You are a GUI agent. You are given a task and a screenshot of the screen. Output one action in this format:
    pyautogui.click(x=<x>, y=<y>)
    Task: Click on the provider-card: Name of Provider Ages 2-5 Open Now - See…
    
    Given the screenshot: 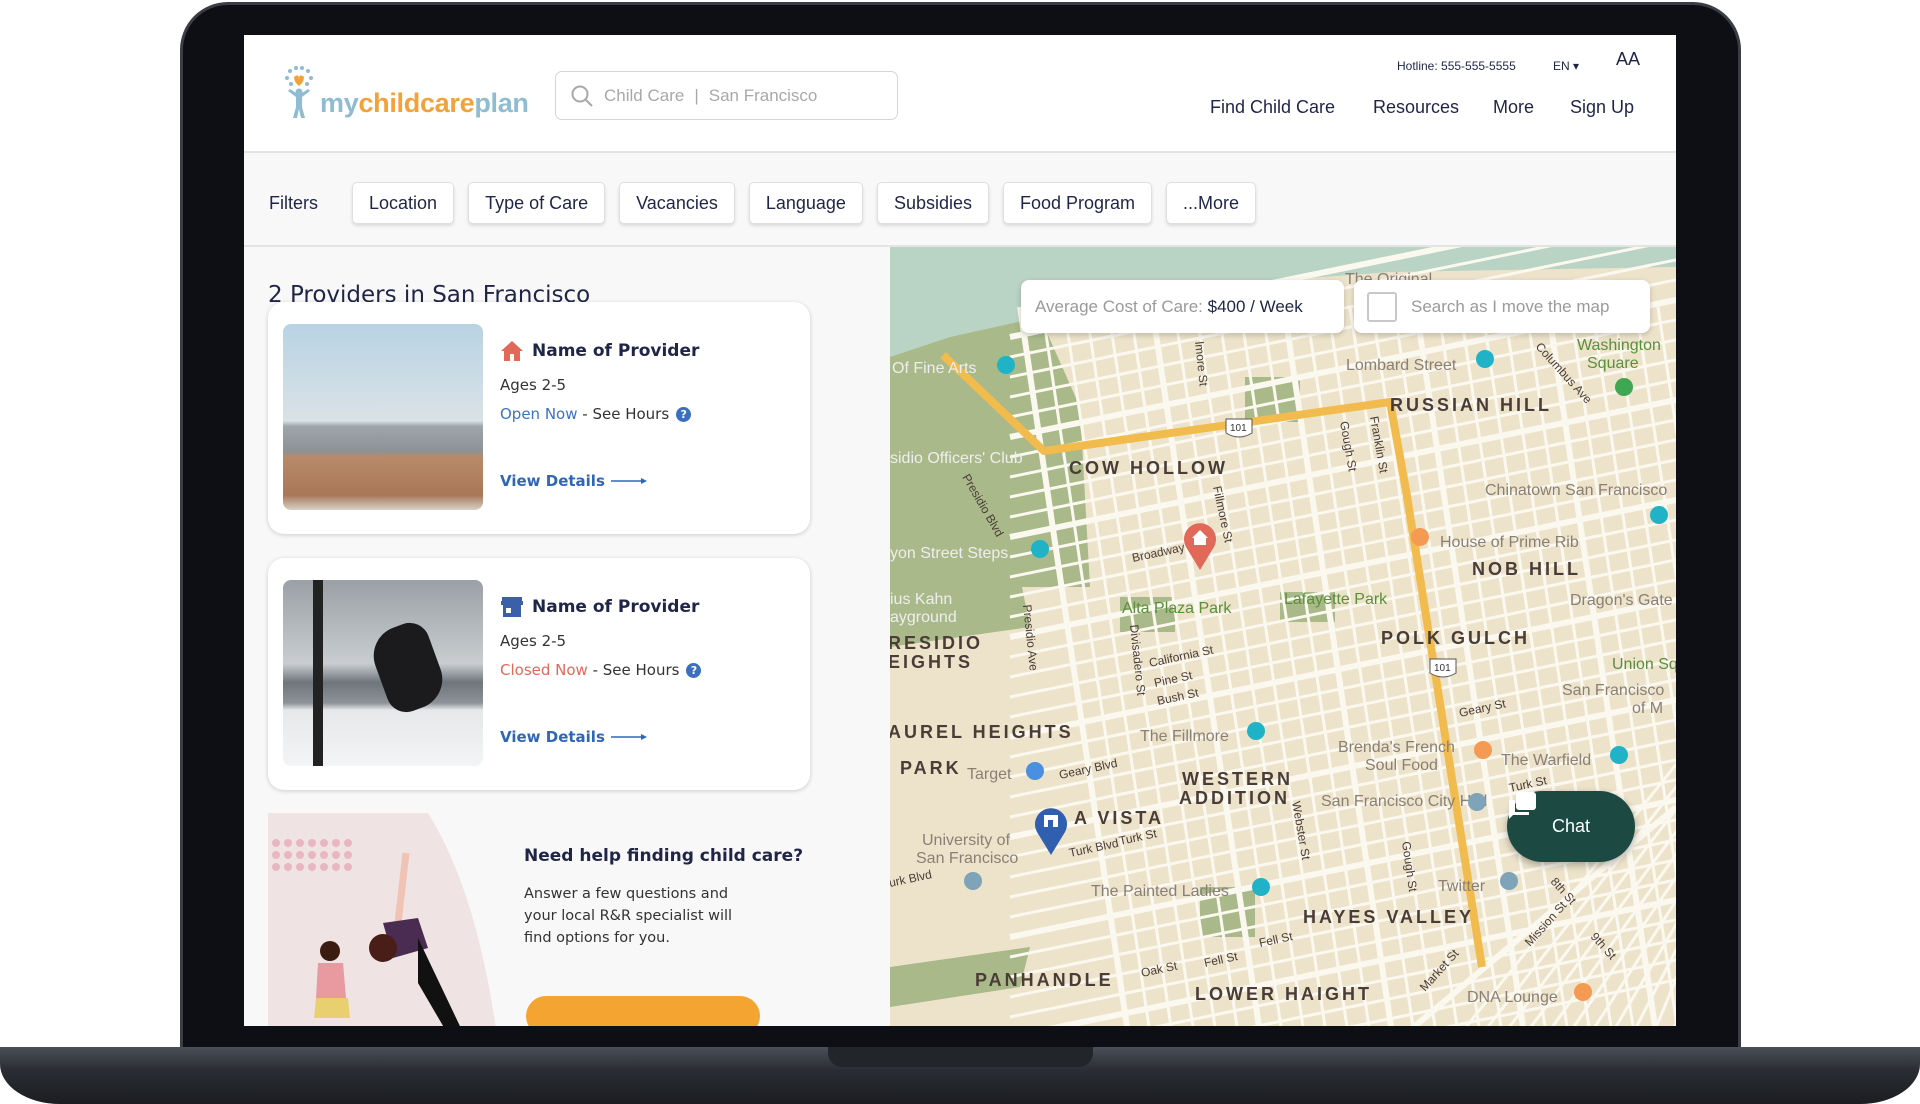 What is the action you would take?
    pyautogui.click(x=539, y=418)
    